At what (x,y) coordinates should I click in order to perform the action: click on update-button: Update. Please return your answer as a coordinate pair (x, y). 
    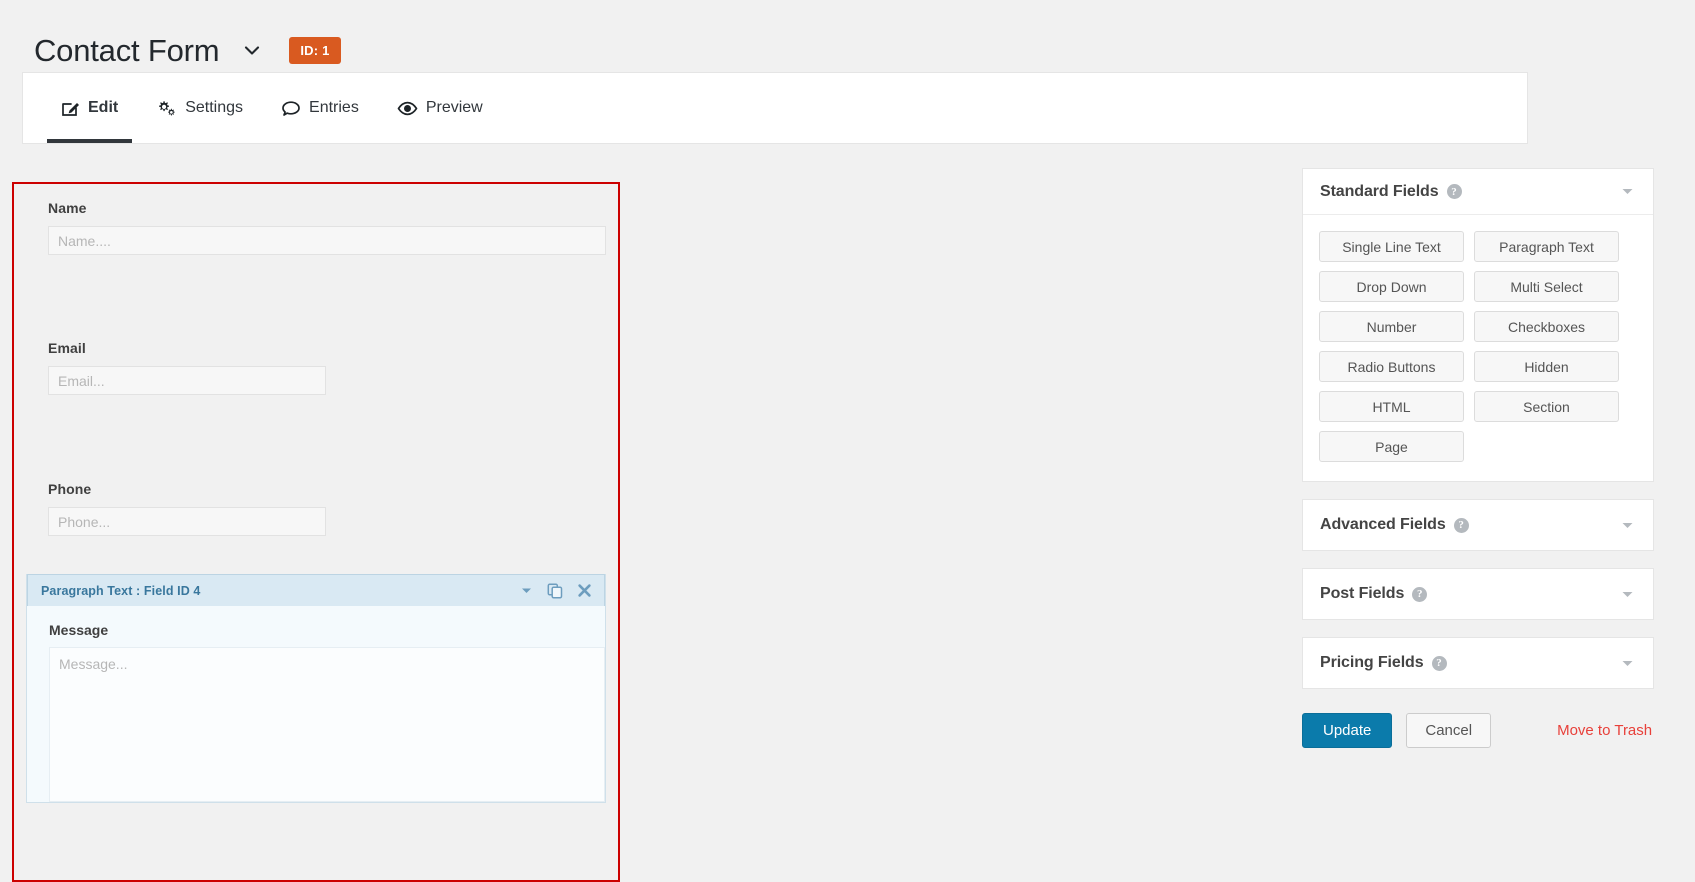
    Looking at the image, I should click on (1347, 730).